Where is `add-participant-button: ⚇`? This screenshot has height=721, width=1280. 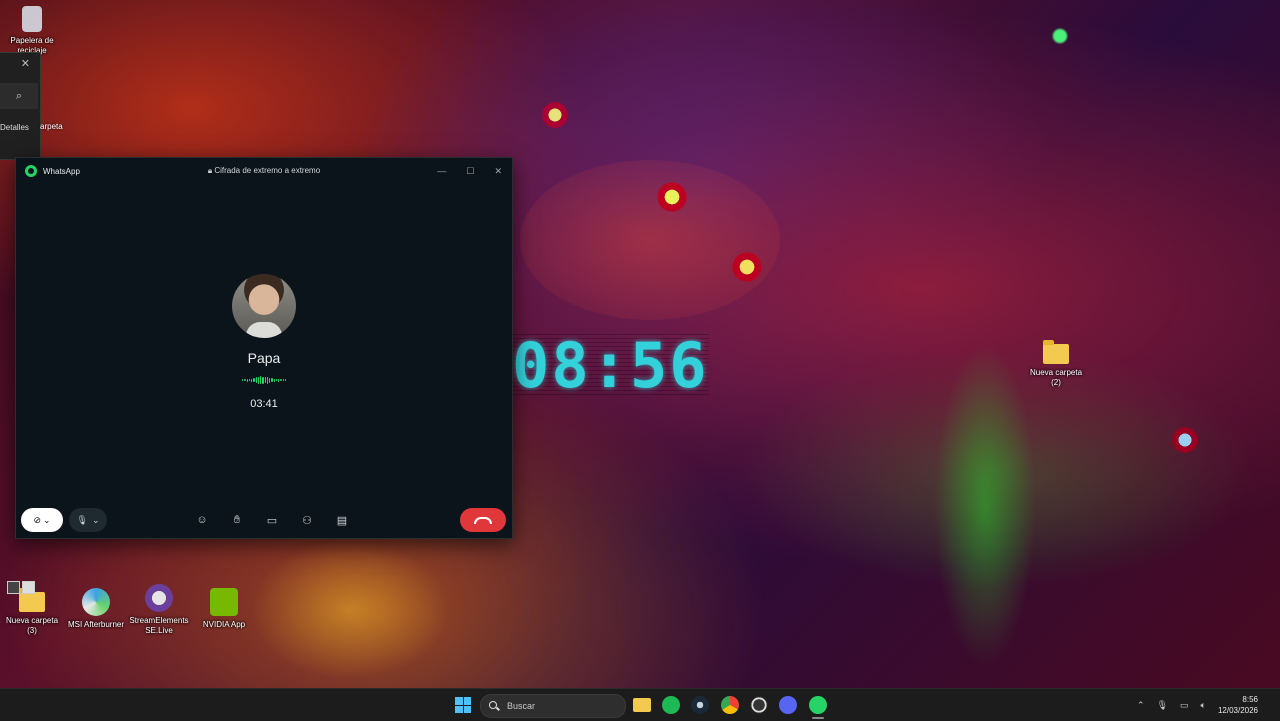
add-participant-button: ⚇ is located at coordinates (307, 520).